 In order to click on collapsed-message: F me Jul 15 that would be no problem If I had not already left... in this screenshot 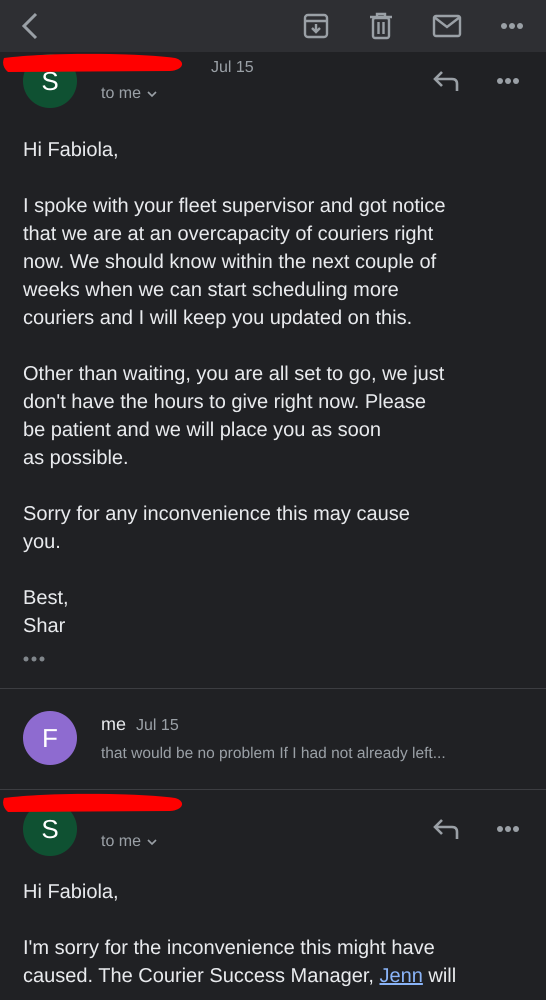, I will do `click(273, 739)`.